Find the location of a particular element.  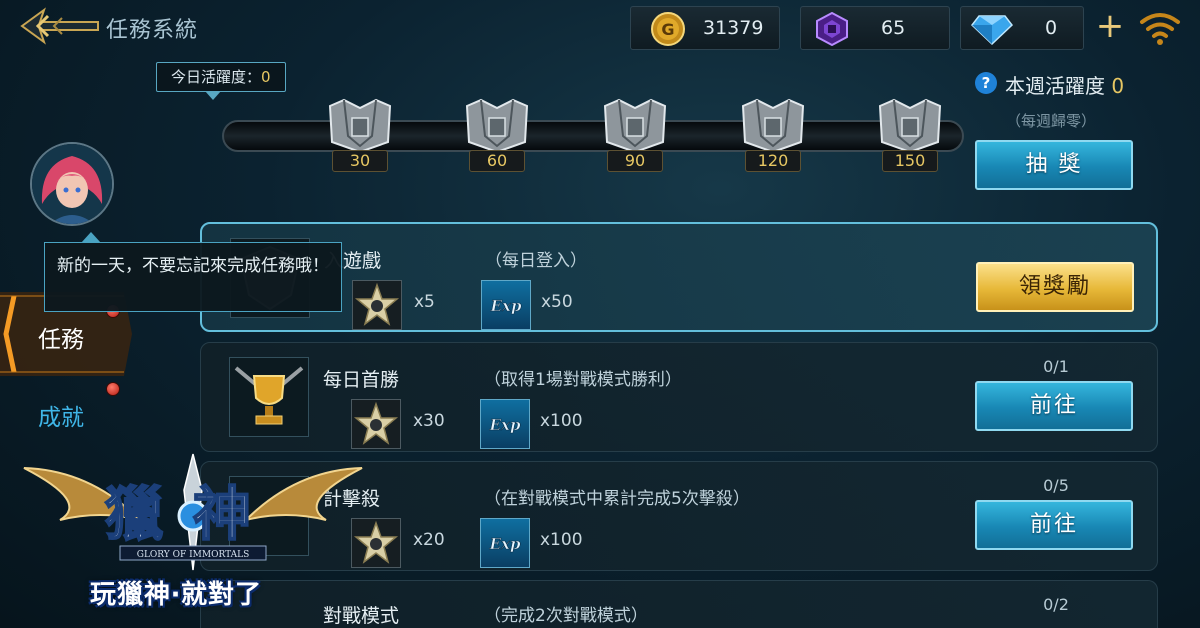

weekly-activity-value: 0 is located at coordinates (1118, 86).